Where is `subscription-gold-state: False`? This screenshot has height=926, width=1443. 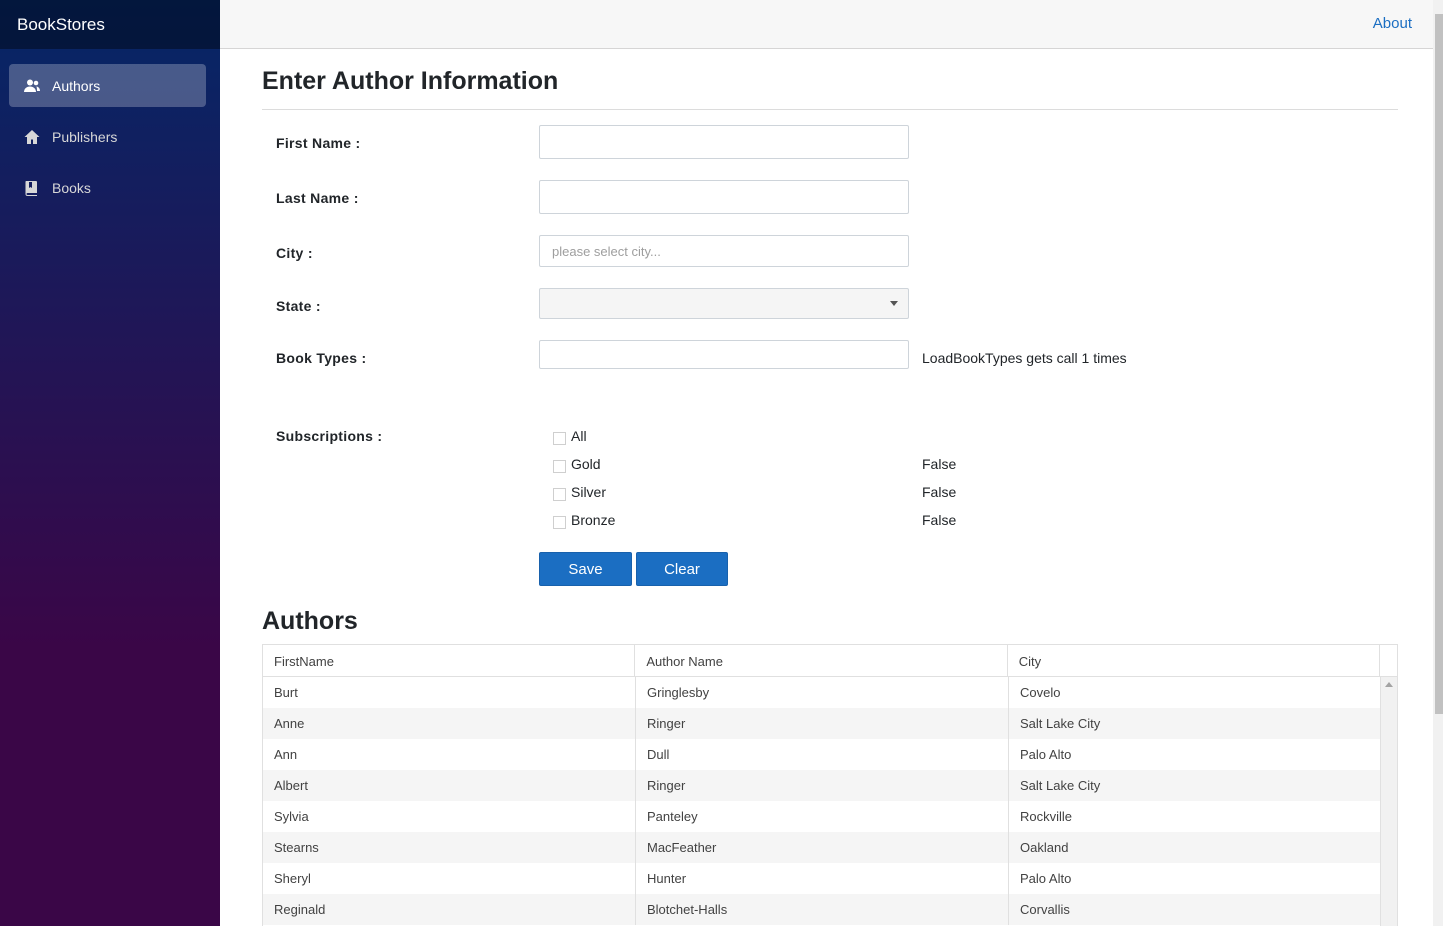 subscription-gold-state: False is located at coordinates (939, 464).